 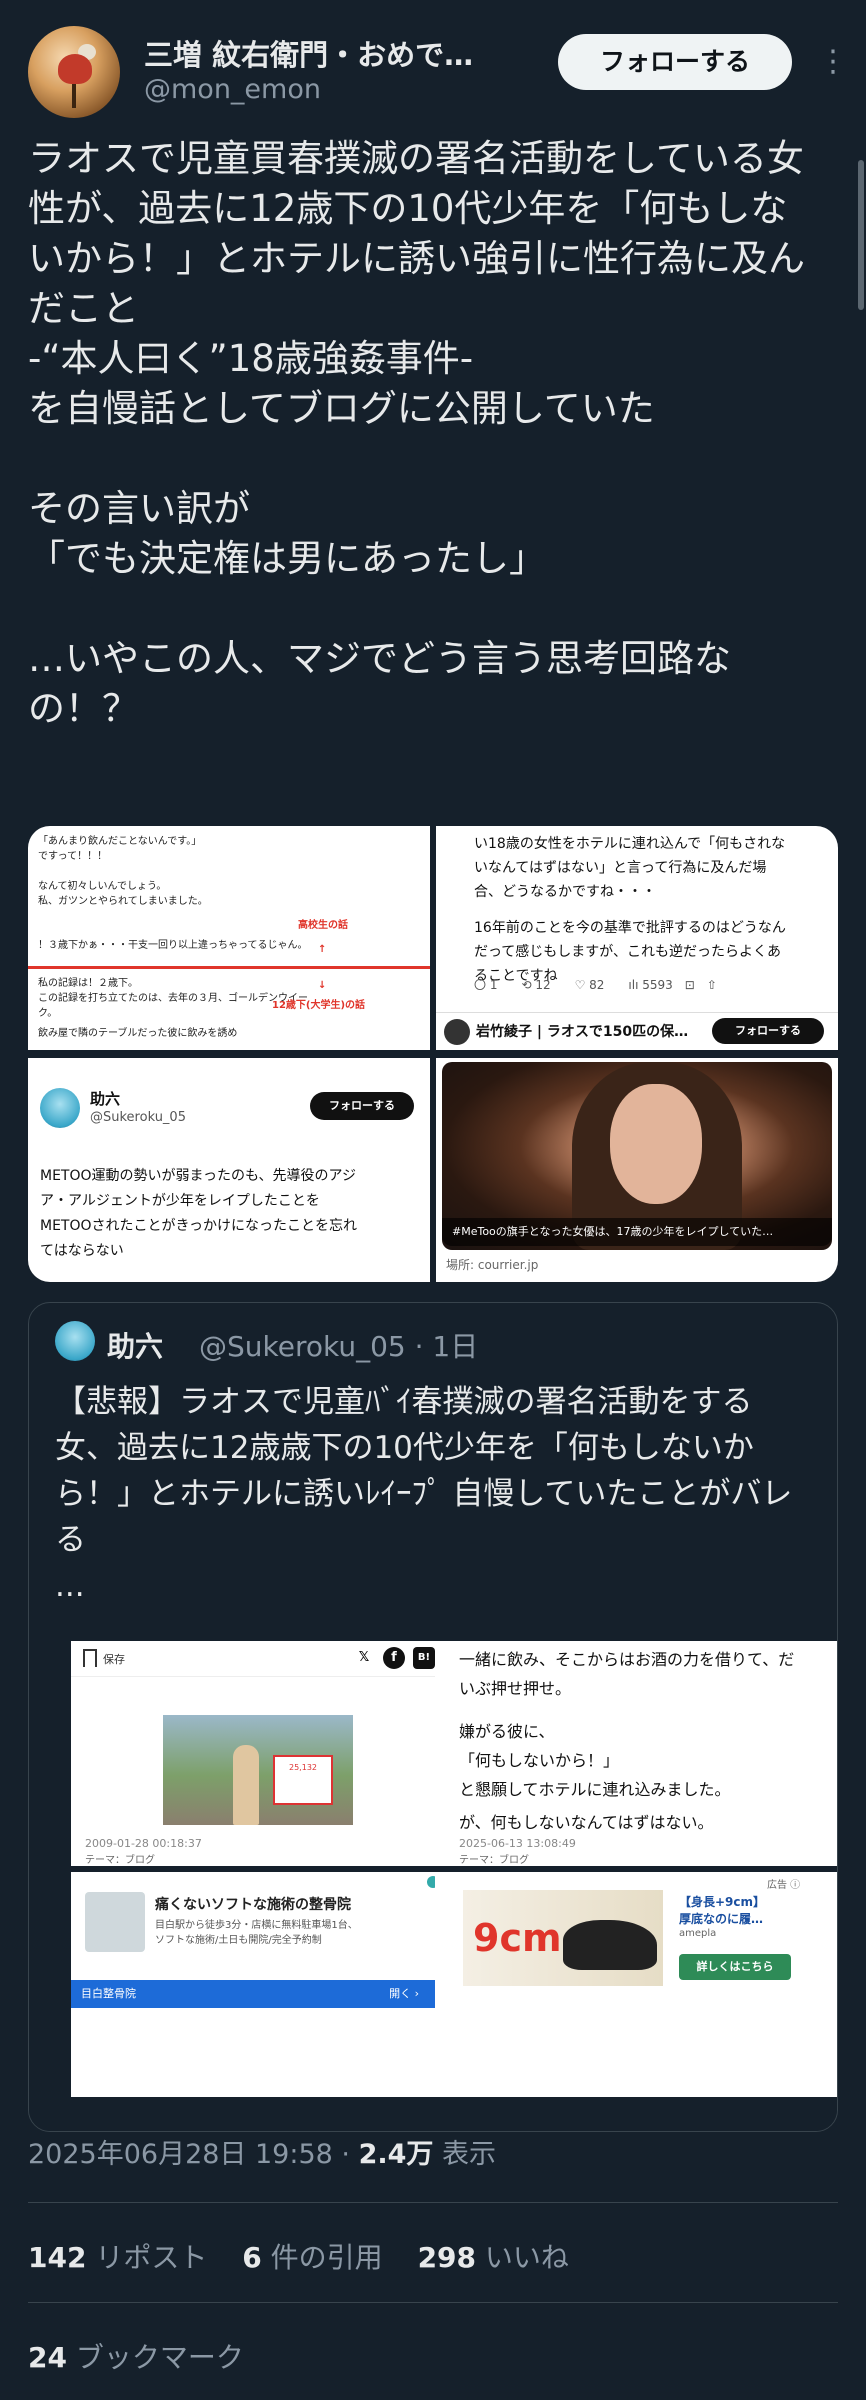 I want to click on save-label: 保存, so click(x=114, y=1659).